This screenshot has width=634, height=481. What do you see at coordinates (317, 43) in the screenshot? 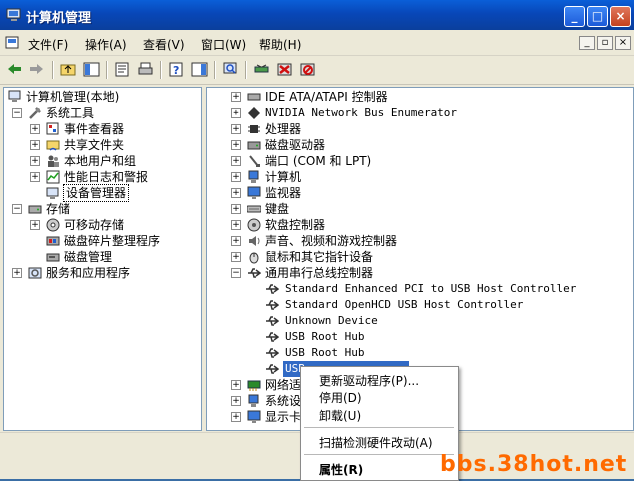
I see `menu-bar: 文件(F) 操作(A) 查看(V) 窗口(W) 帮助(H) _ ▫ ×` at bounding box center [317, 43].